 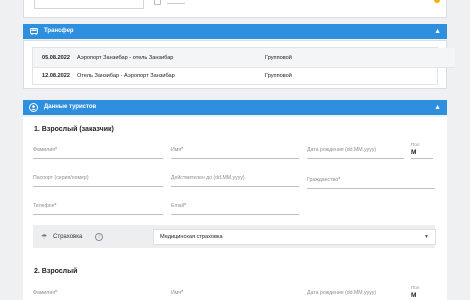 What do you see at coordinates (437, 1) in the screenshot?
I see `status-dot-icon` at bounding box center [437, 1].